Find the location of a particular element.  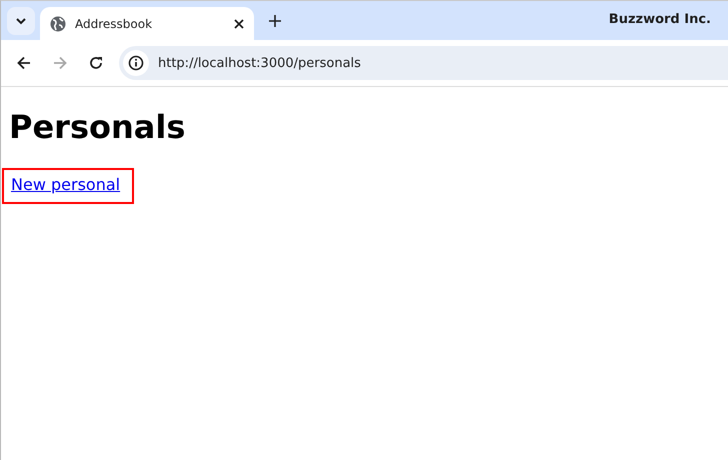

tab-search-button is located at coordinates (21, 21).